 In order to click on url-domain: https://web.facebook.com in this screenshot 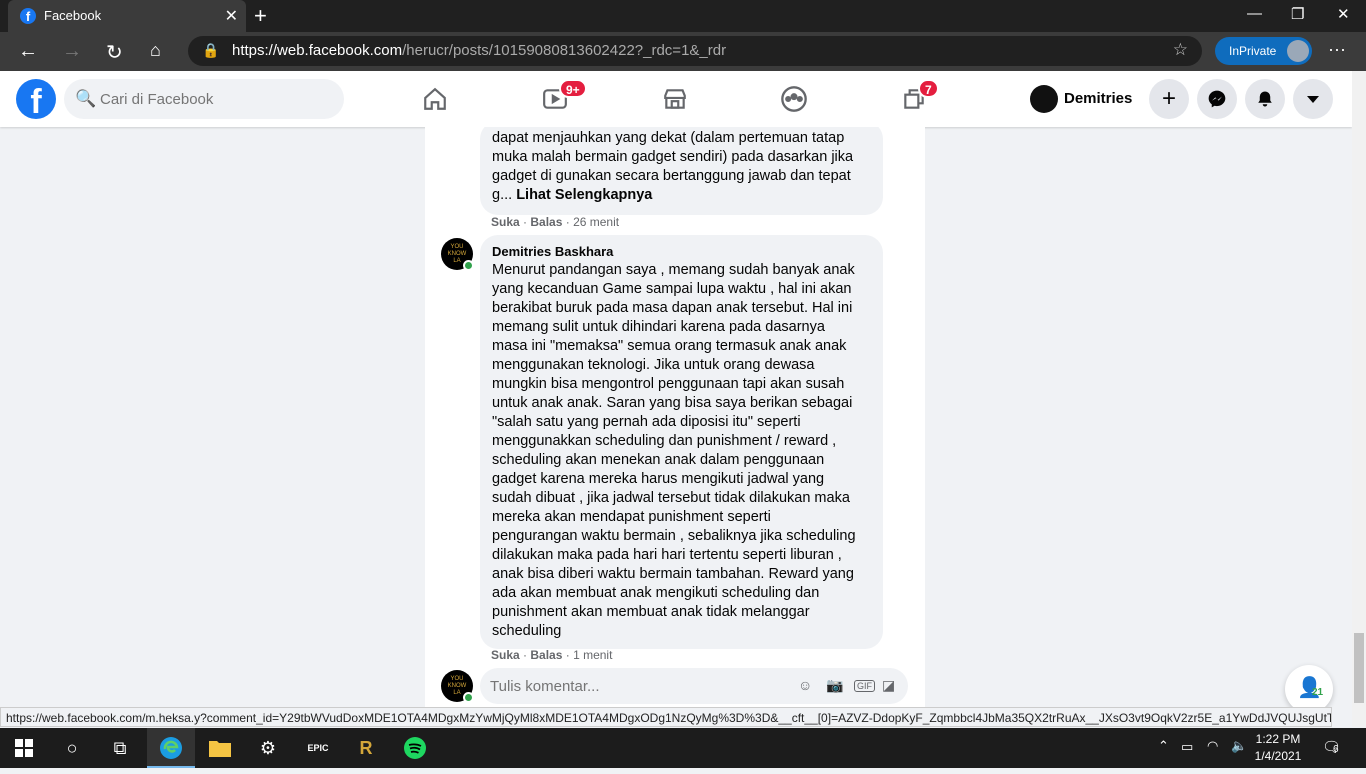, I will do `click(317, 50)`.